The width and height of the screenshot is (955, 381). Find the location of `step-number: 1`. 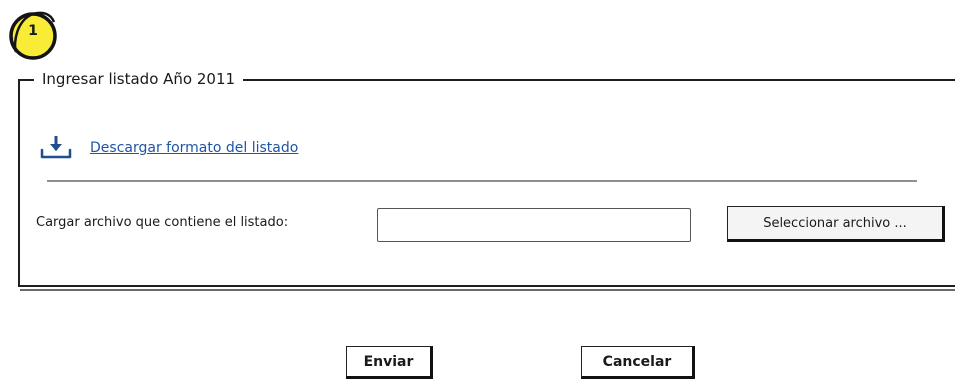

step-number: 1 is located at coordinates (33, 31).